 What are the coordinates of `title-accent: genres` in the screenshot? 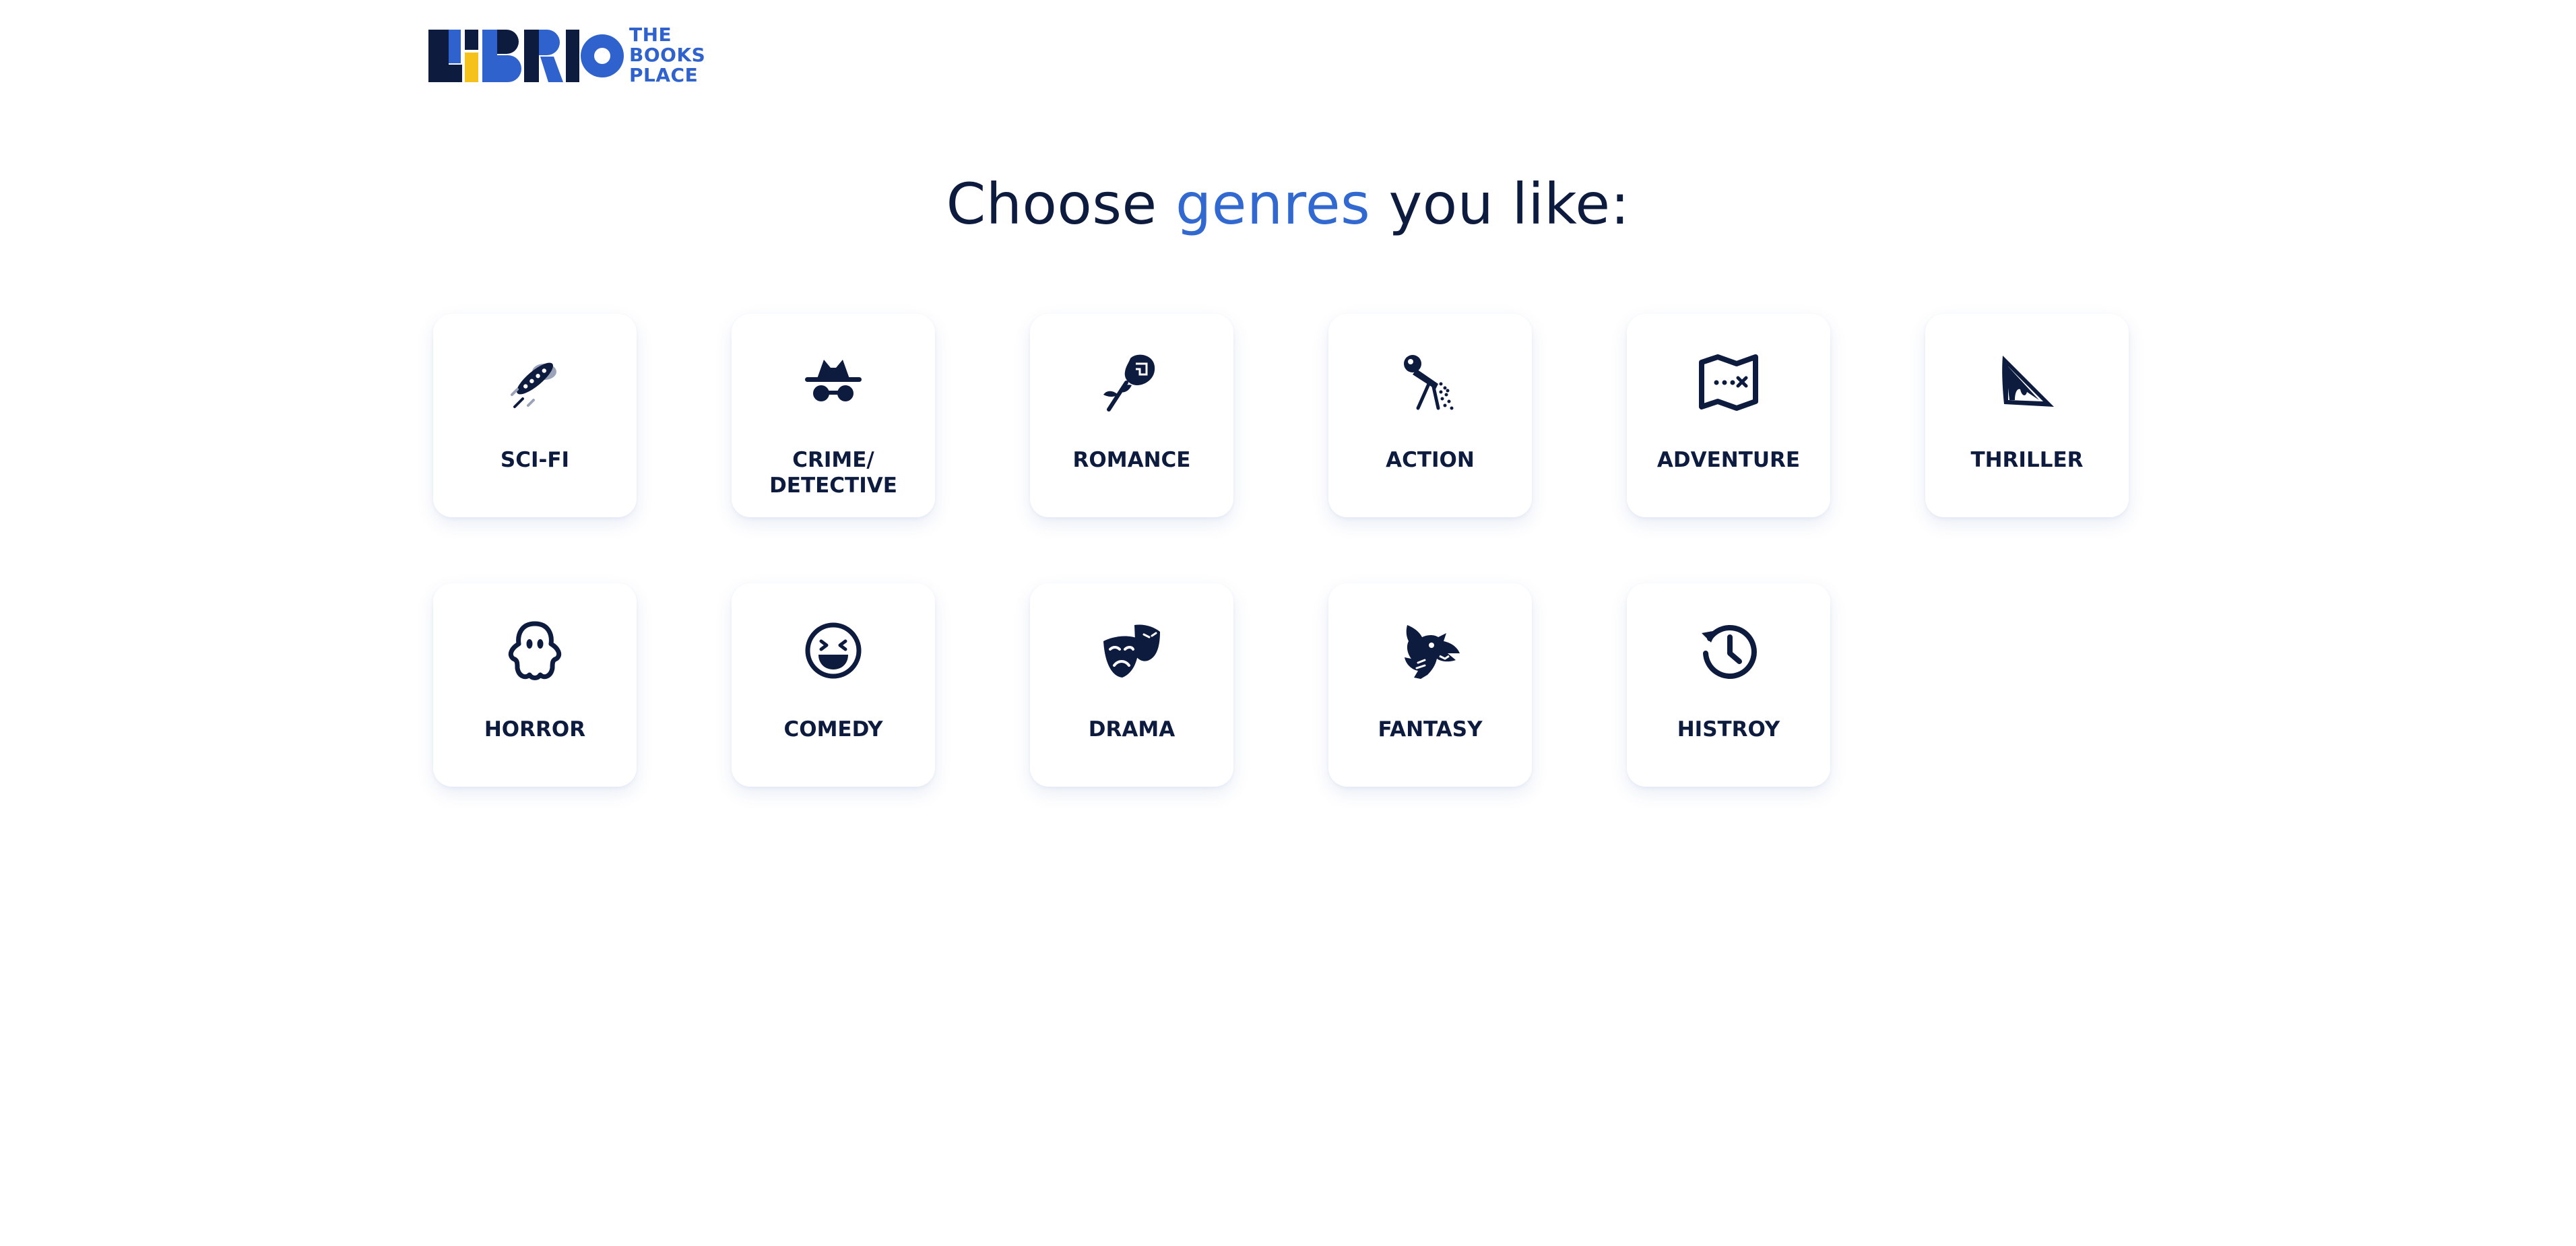 It's located at (1273, 204).